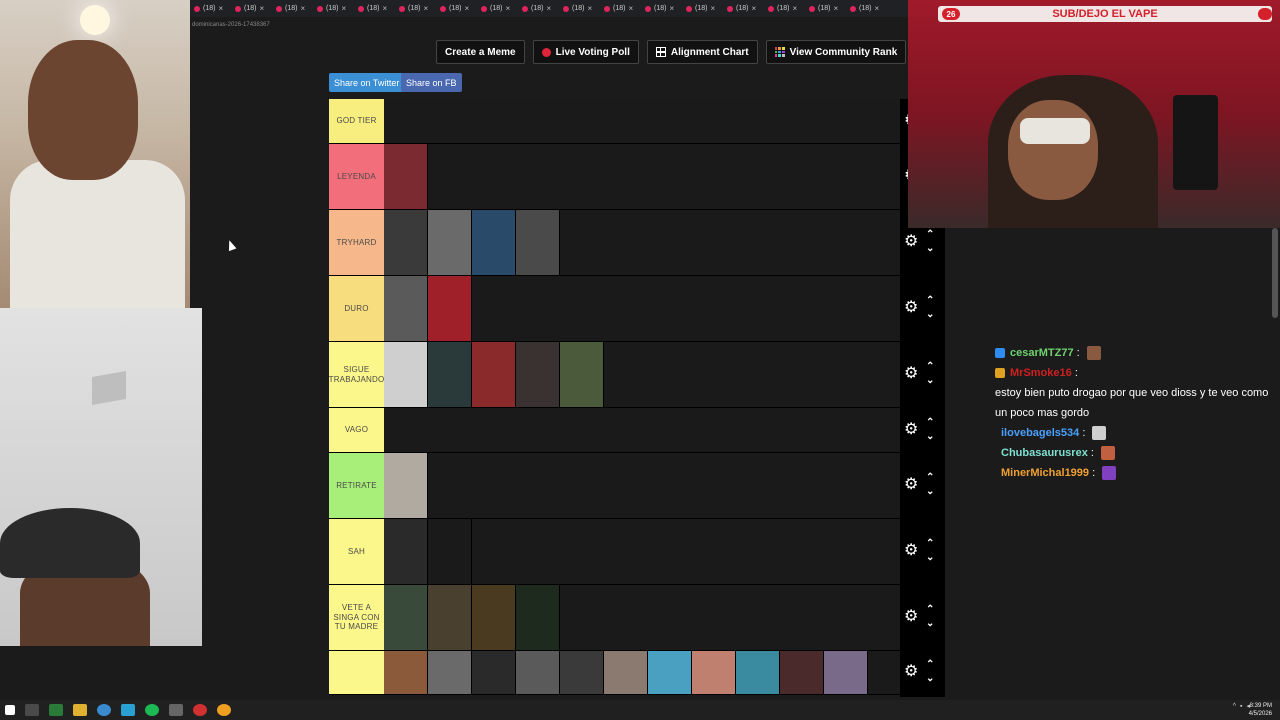 The image size is (1280, 720). What do you see at coordinates (10, 710) in the screenshot?
I see `start-icon` at bounding box center [10, 710].